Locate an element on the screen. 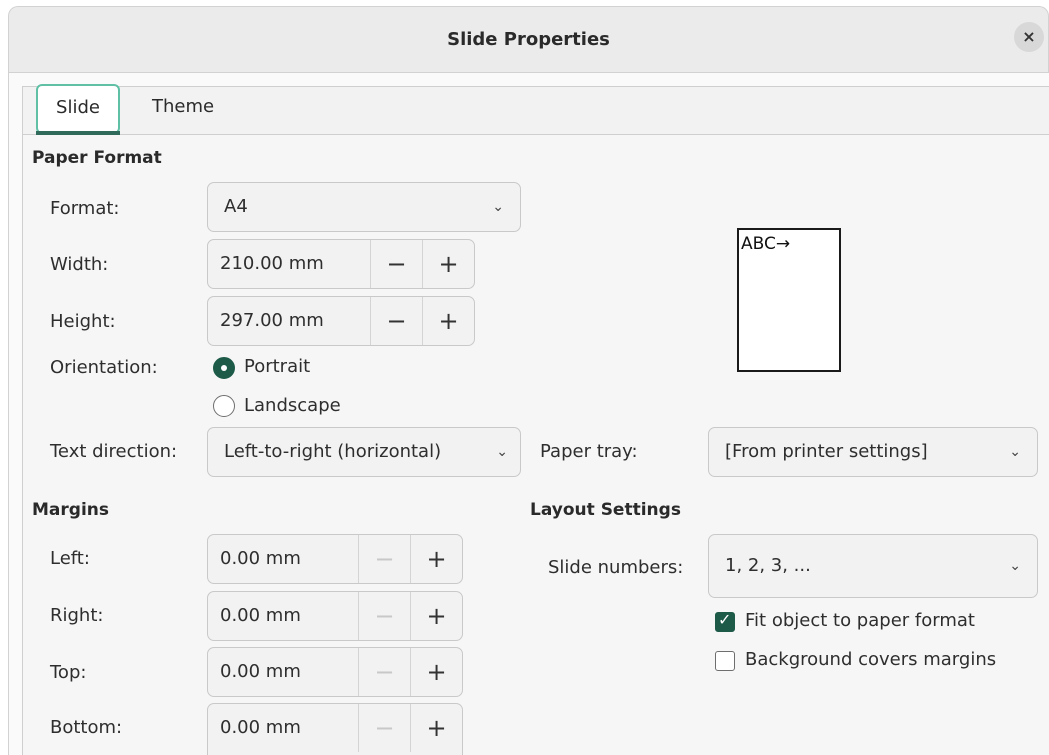  width-value: 210.00 mm is located at coordinates (272, 264).